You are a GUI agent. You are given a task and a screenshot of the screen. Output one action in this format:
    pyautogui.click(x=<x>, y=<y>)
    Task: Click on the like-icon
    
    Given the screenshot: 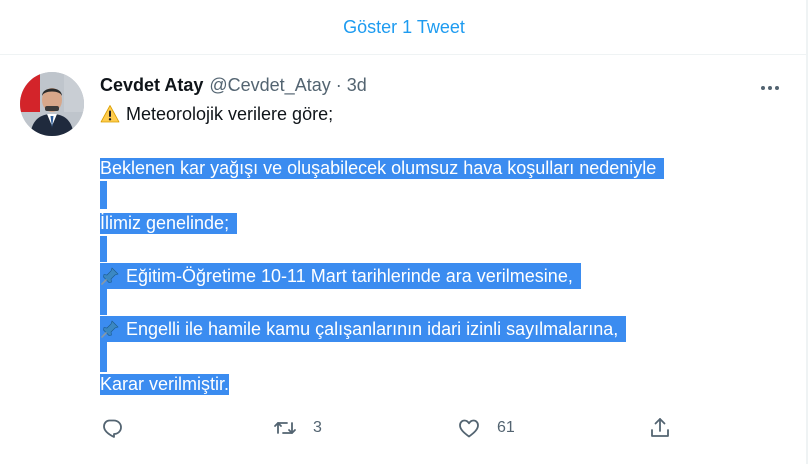 What is the action you would take?
    pyautogui.click(x=469, y=428)
    